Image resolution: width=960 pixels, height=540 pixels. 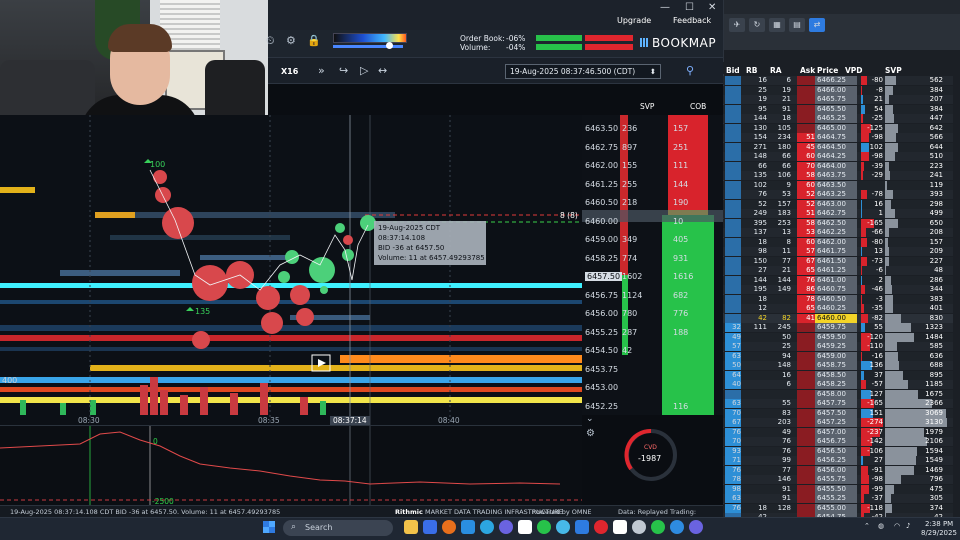 What do you see at coordinates (838, 290) in the screenshot?
I see `dom-row: 195 149 86 6460.75 -46 344` at bounding box center [838, 290].